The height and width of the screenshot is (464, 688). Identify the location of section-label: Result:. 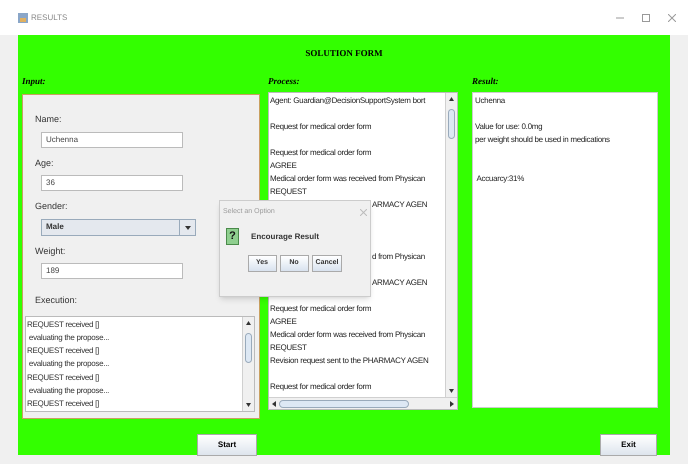
(486, 81).